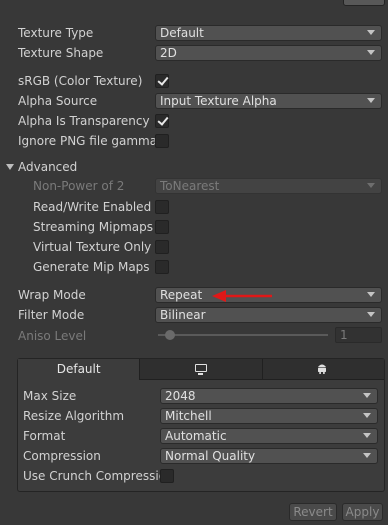 This screenshot has width=388, height=525. Describe the element at coordinates (80, 81) in the screenshot. I see `srgb-label: sRGB (Color Texture)` at that location.